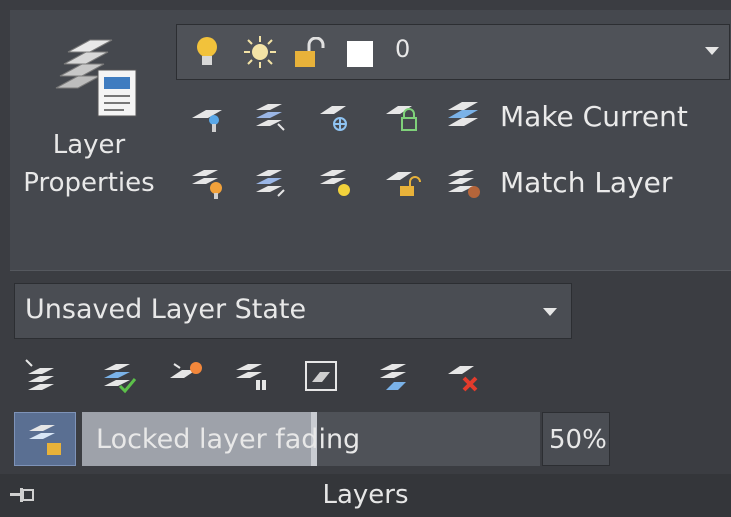 This screenshot has height=517, width=731. Describe the element at coordinates (403, 49) in the screenshot. I see `current-layer-name: 0` at that location.